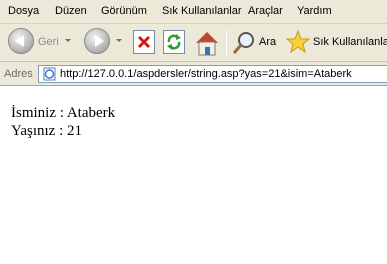 The height and width of the screenshot is (264, 387). Describe the element at coordinates (119, 40) in the screenshot. I see `forward-dropdown-icon` at that location.